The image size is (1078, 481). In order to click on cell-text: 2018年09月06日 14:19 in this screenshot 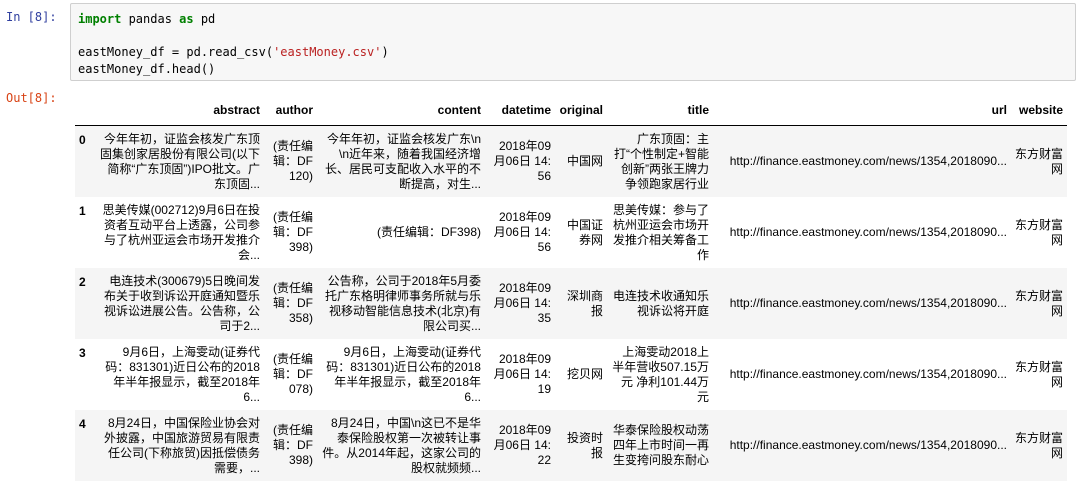, I will do `click(522, 374)`.